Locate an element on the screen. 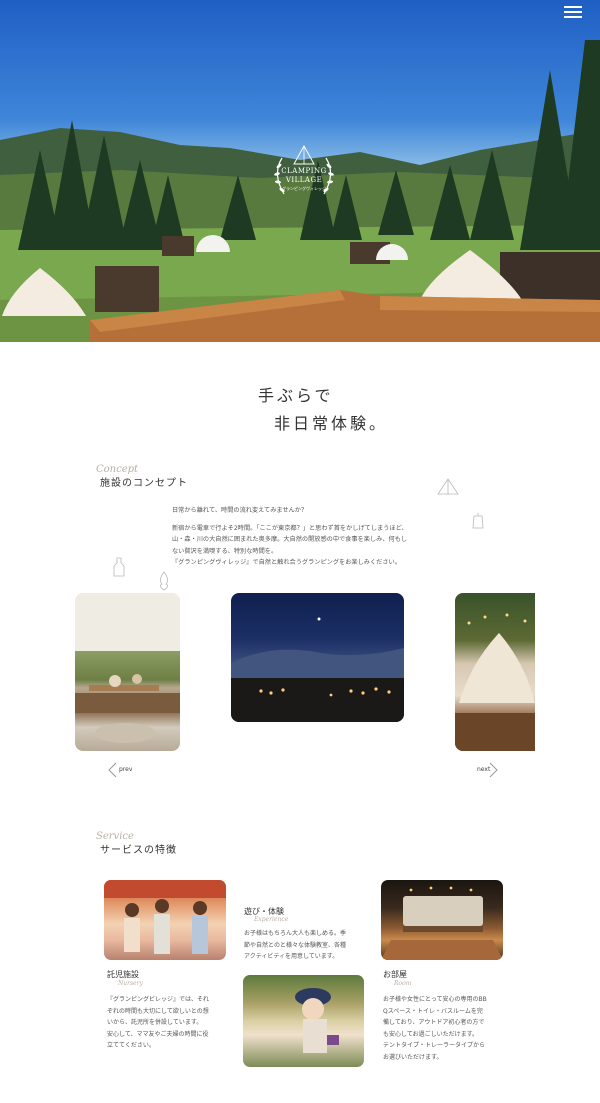 The height and width of the screenshot is (1103, 600). slide-image-dining is located at coordinates (127, 672).